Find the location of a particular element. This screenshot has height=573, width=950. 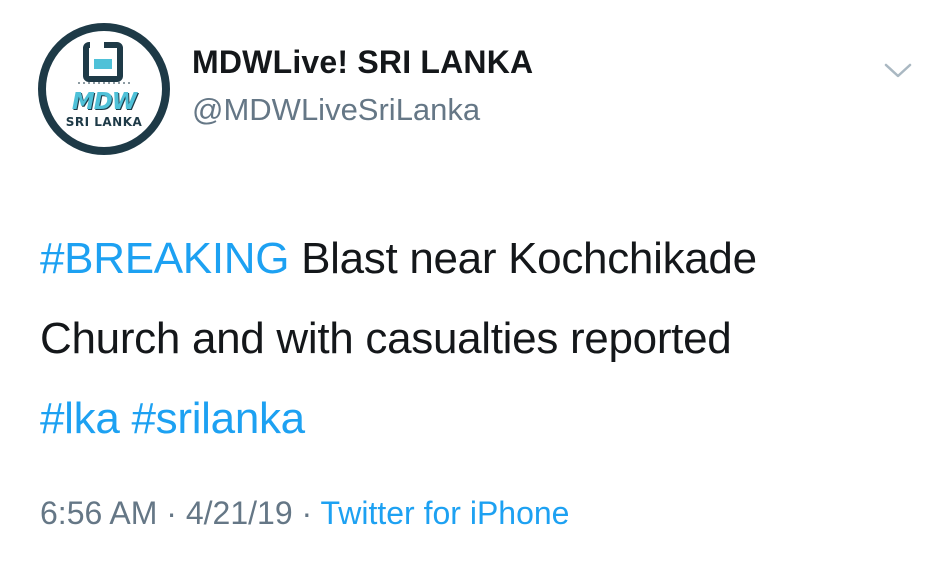

tweet-text-line-3: #lka #srilanka is located at coordinates (480, 419).